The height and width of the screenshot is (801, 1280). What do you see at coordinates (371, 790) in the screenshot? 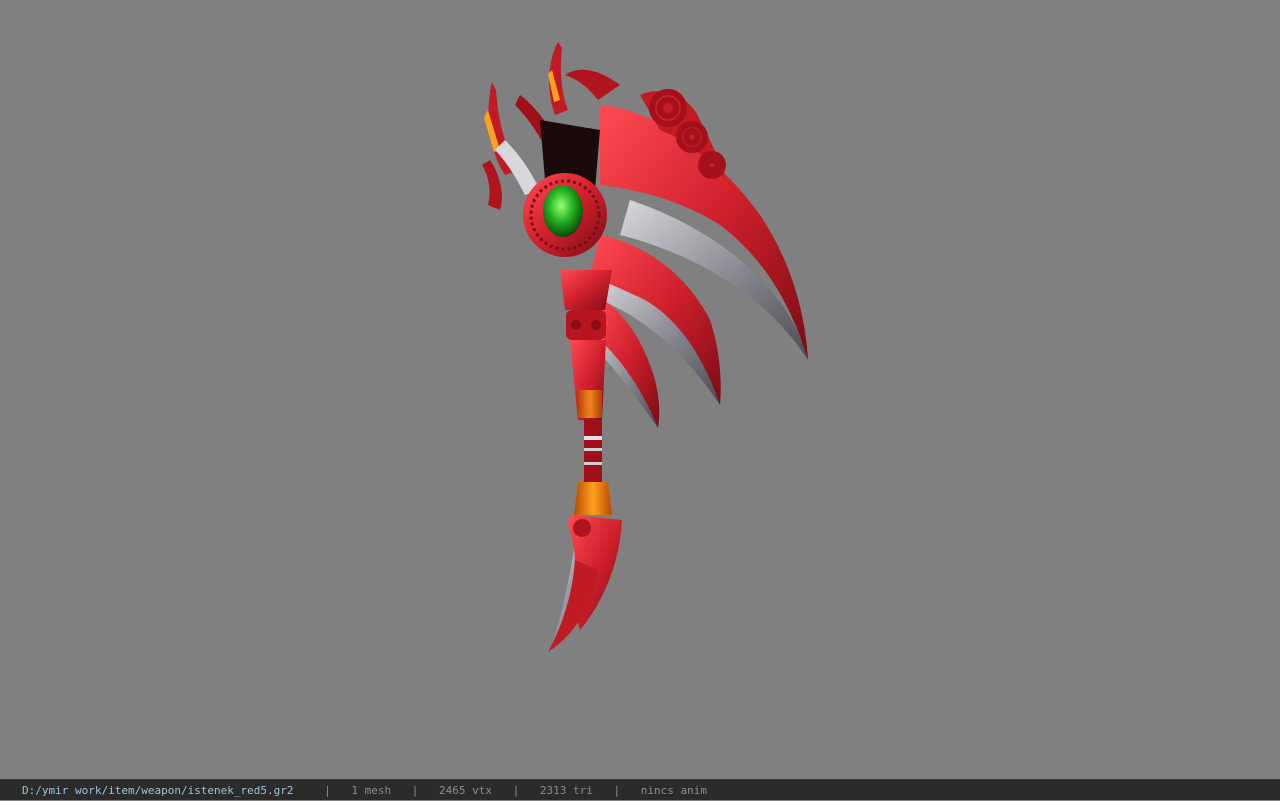
I see `mesh-count-label: 1 mesh` at bounding box center [371, 790].